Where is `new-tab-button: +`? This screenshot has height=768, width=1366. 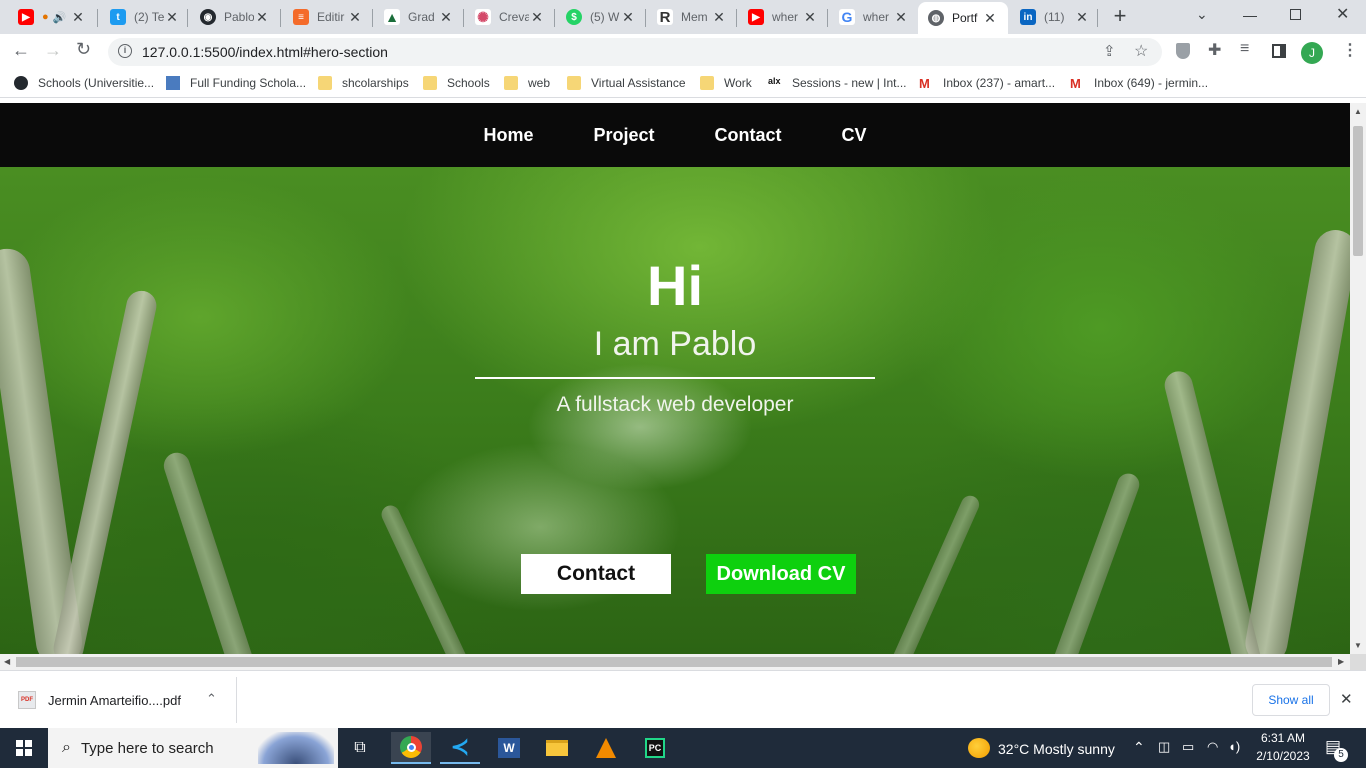
new-tab-button: + is located at coordinates (1120, 16).